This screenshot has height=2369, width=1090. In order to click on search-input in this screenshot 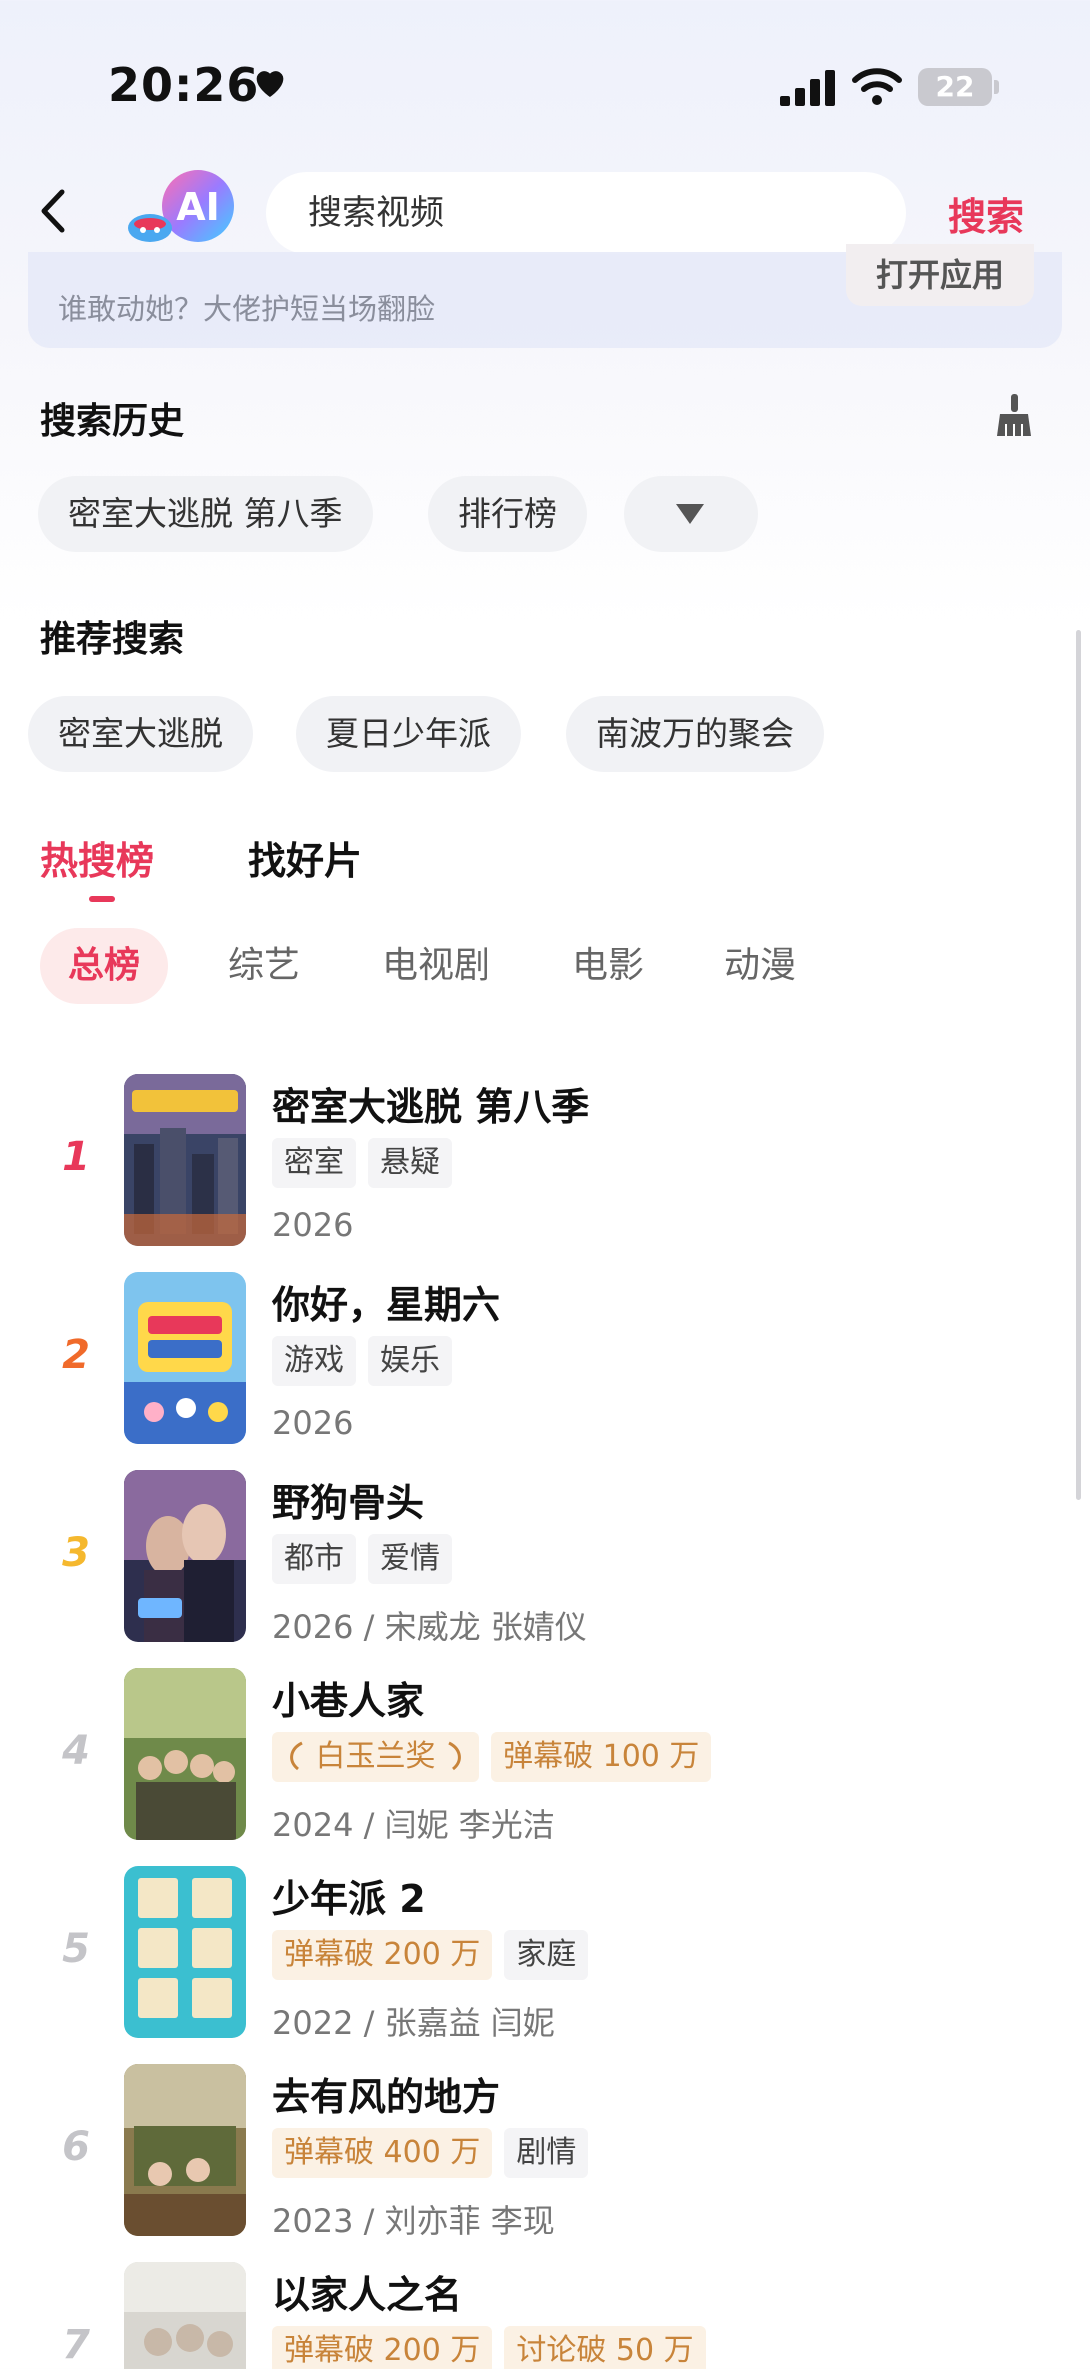, I will do `click(588, 213)`.